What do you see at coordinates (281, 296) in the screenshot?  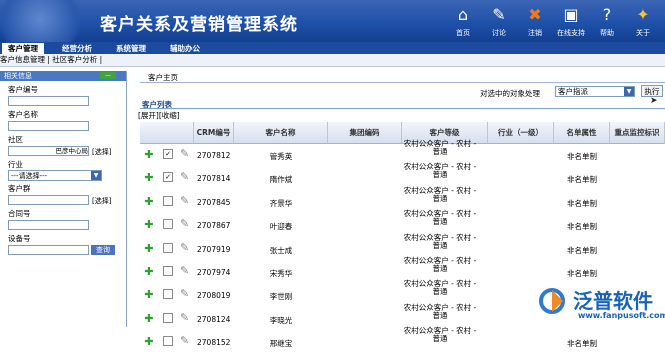 I see `customer-name-cell: 李世刚` at bounding box center [281, 296].